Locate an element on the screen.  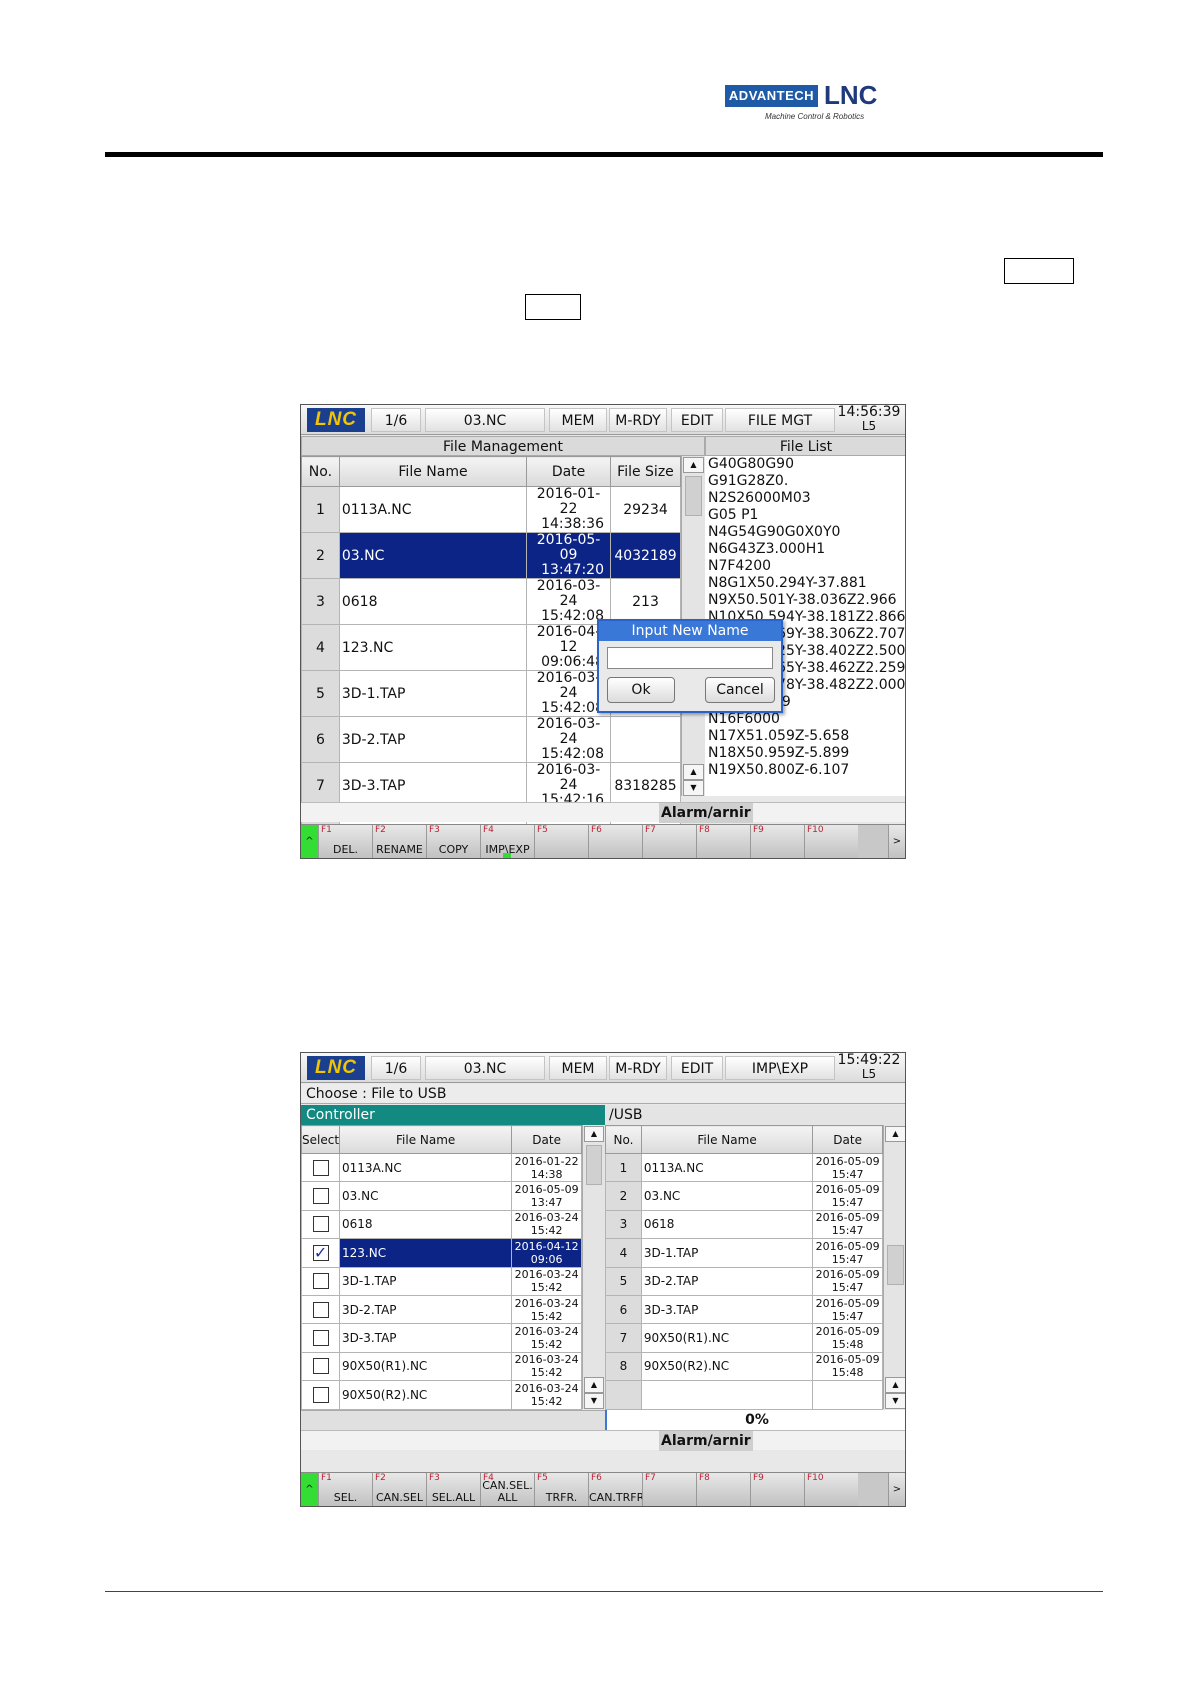
table-row: 3 0618 2016-05-09 15:47 is located at coordinates (744, 1224).